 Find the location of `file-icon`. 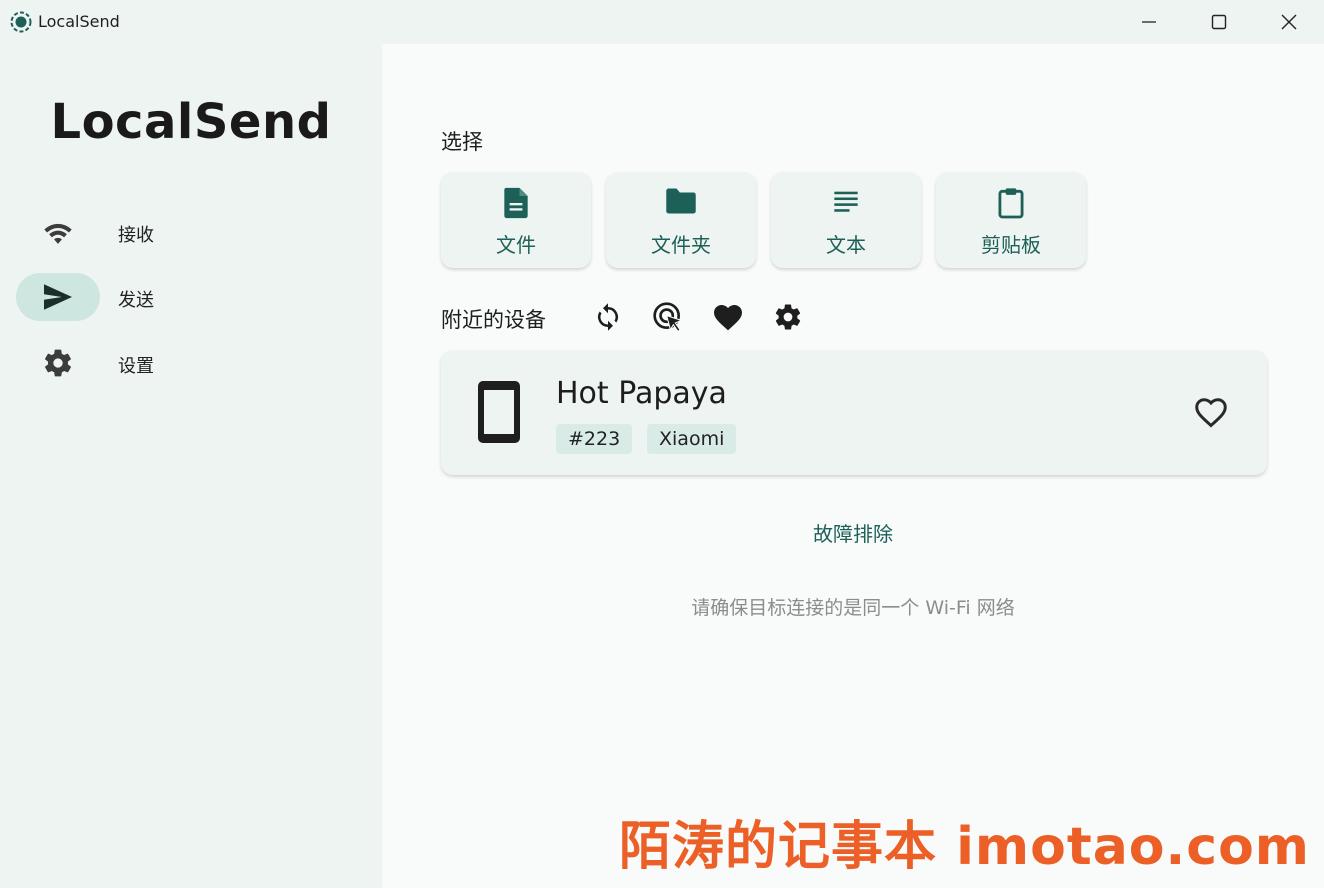

file-icon is located at coordinates (516, 203).